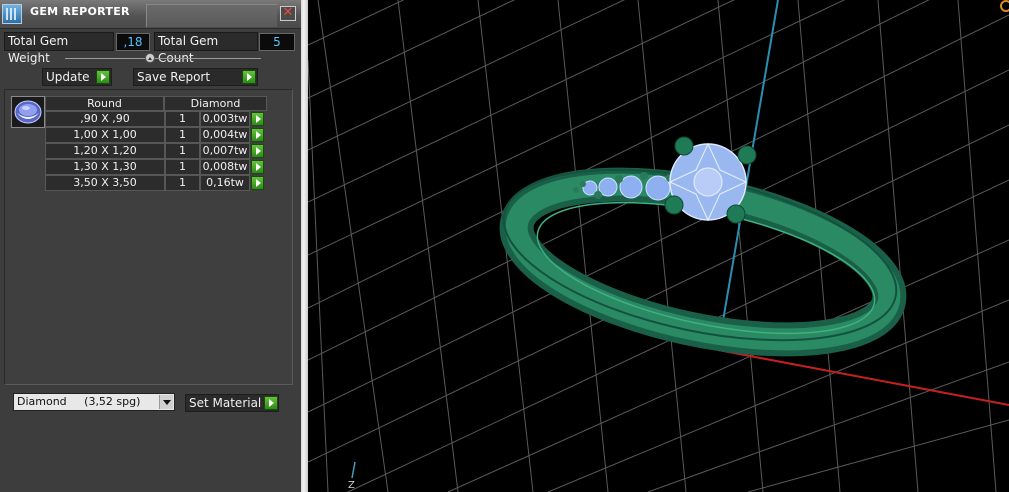 The height and width of the screenshot is (492, 1009). Describe the element at coordinates (1004, 6) in the screenshot. I see `corner-indicator-icon` at that location.